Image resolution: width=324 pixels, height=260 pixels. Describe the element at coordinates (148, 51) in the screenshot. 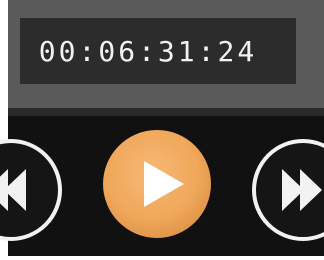

I see `timecode-text: 00:06:31:24` at that location.